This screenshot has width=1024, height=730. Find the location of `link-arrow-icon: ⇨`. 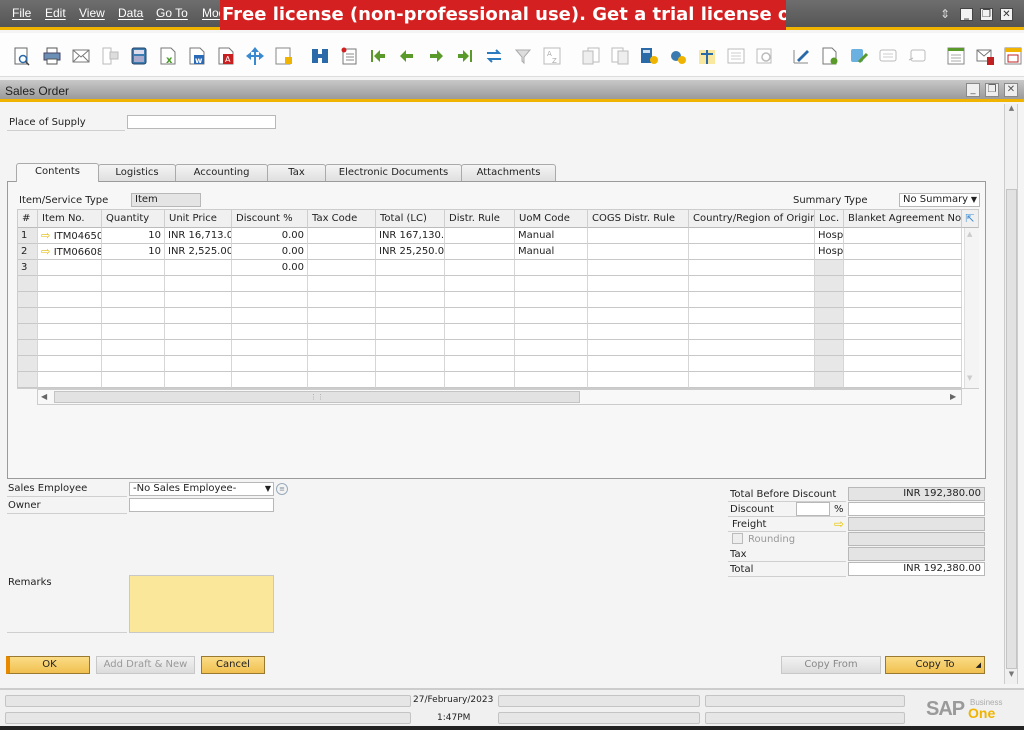

link-arrow-icon: ⇨ is located at coordinates (47, 235).